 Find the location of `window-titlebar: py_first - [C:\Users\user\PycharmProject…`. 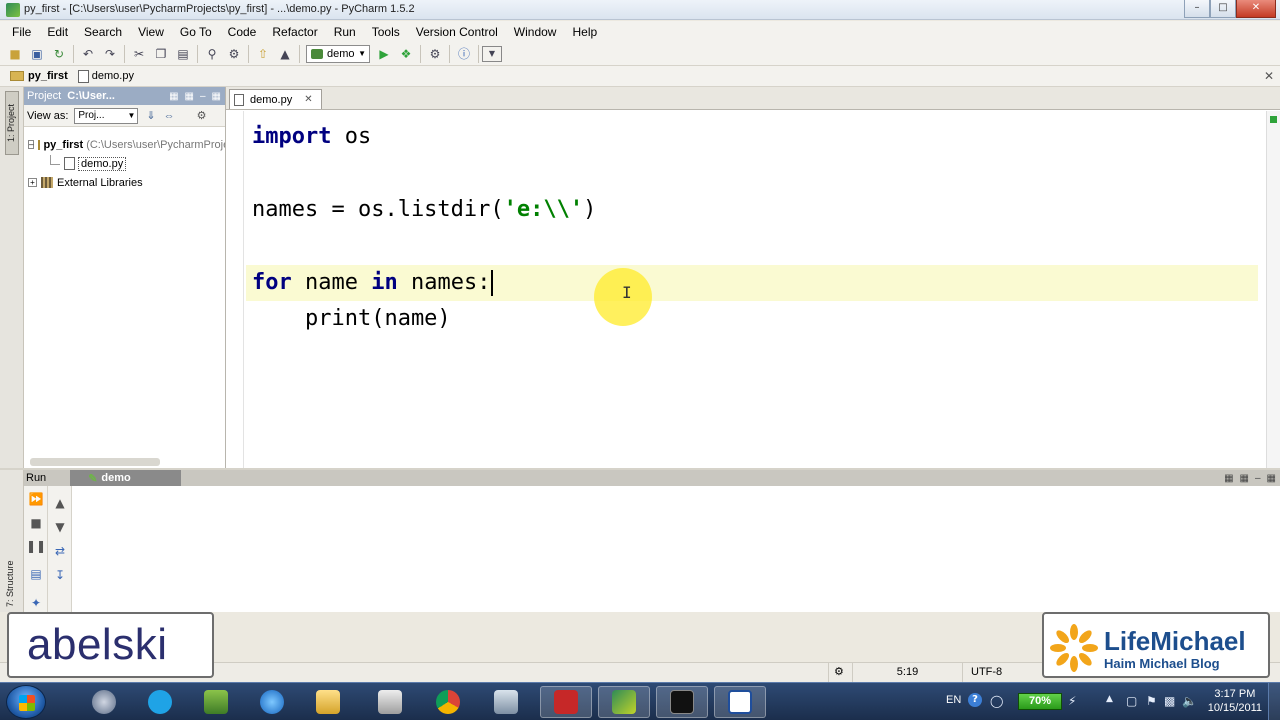

window-titlebar: py_first - [C:\Users\user\PycharmProject… is located at coordinates (640, 10).